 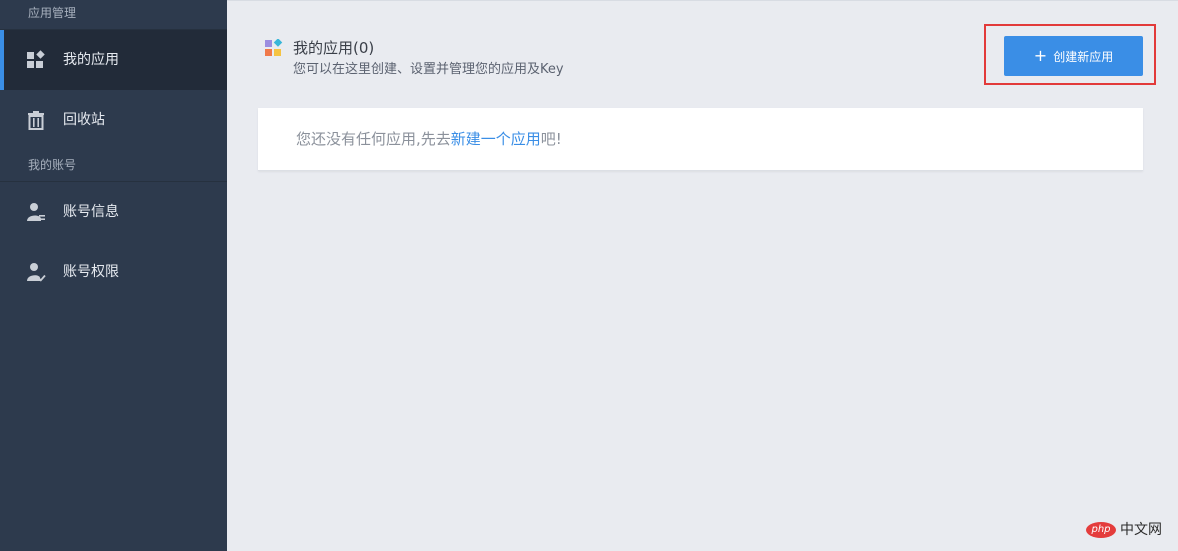 I want to click on user-info-icon, so click(x=36, y=212).